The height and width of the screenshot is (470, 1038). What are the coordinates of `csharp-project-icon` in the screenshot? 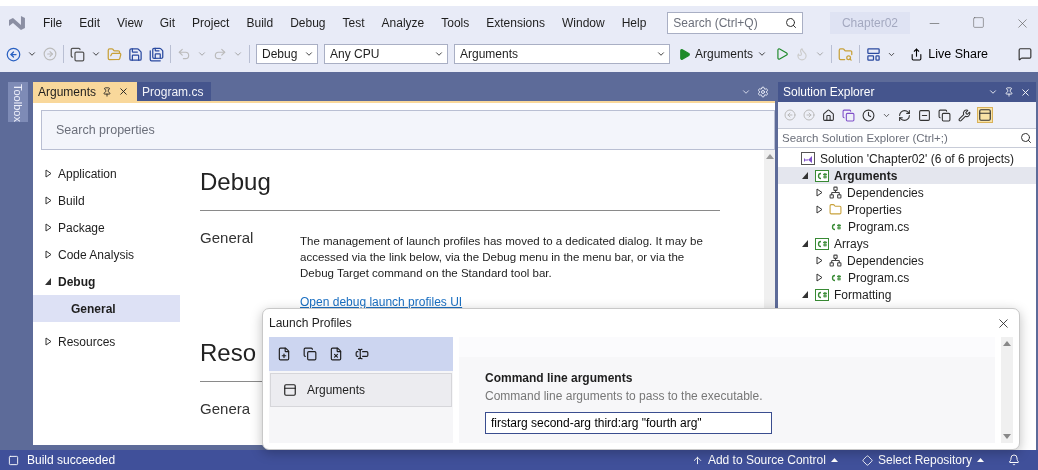 It's located at (822, 243).